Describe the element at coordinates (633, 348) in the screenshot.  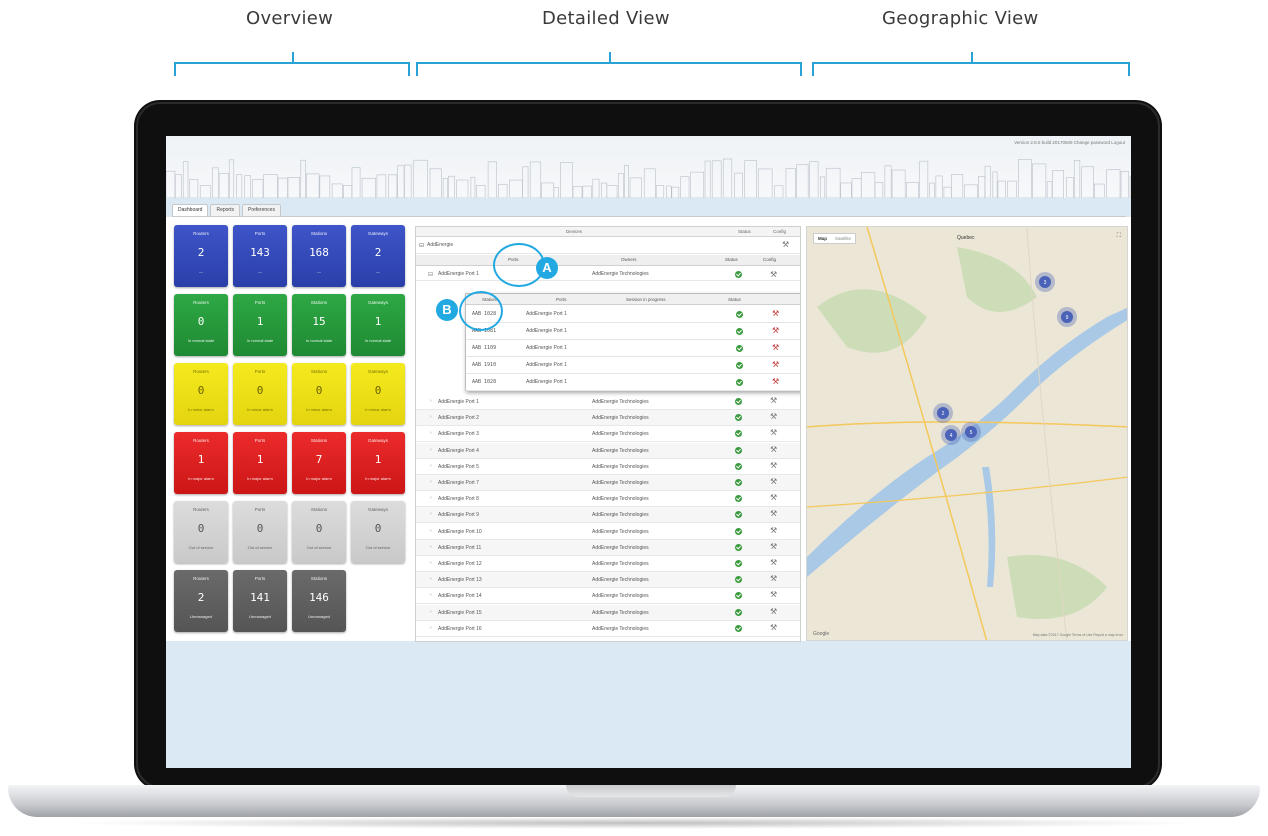
I see `station-row: AAB 1109 AddEnergie Port 1 ⚒` at that location.